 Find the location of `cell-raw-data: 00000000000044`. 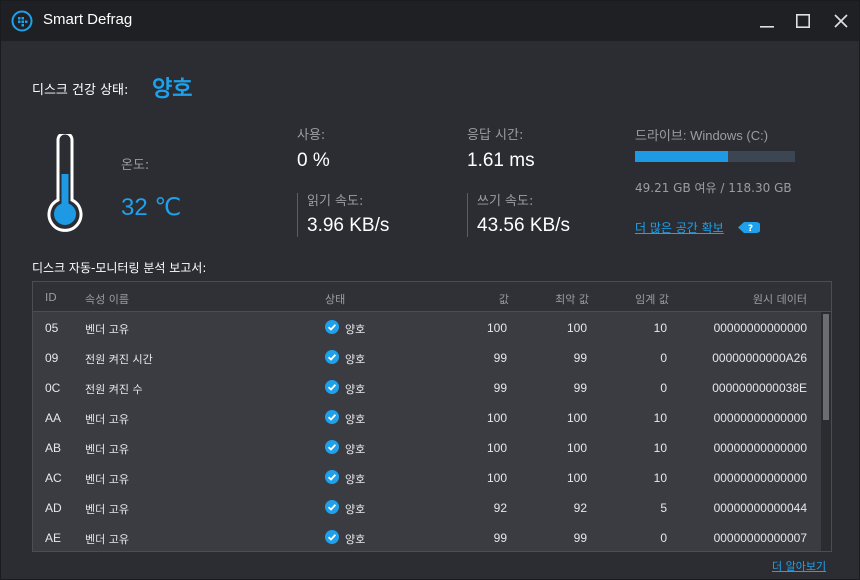

cell-raw-data: 00000000000044 is located at coordinates (760, 508).